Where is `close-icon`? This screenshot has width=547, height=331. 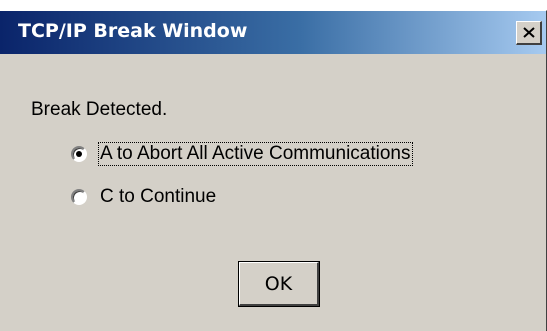 close-icon is located at coordinates (529, 32).